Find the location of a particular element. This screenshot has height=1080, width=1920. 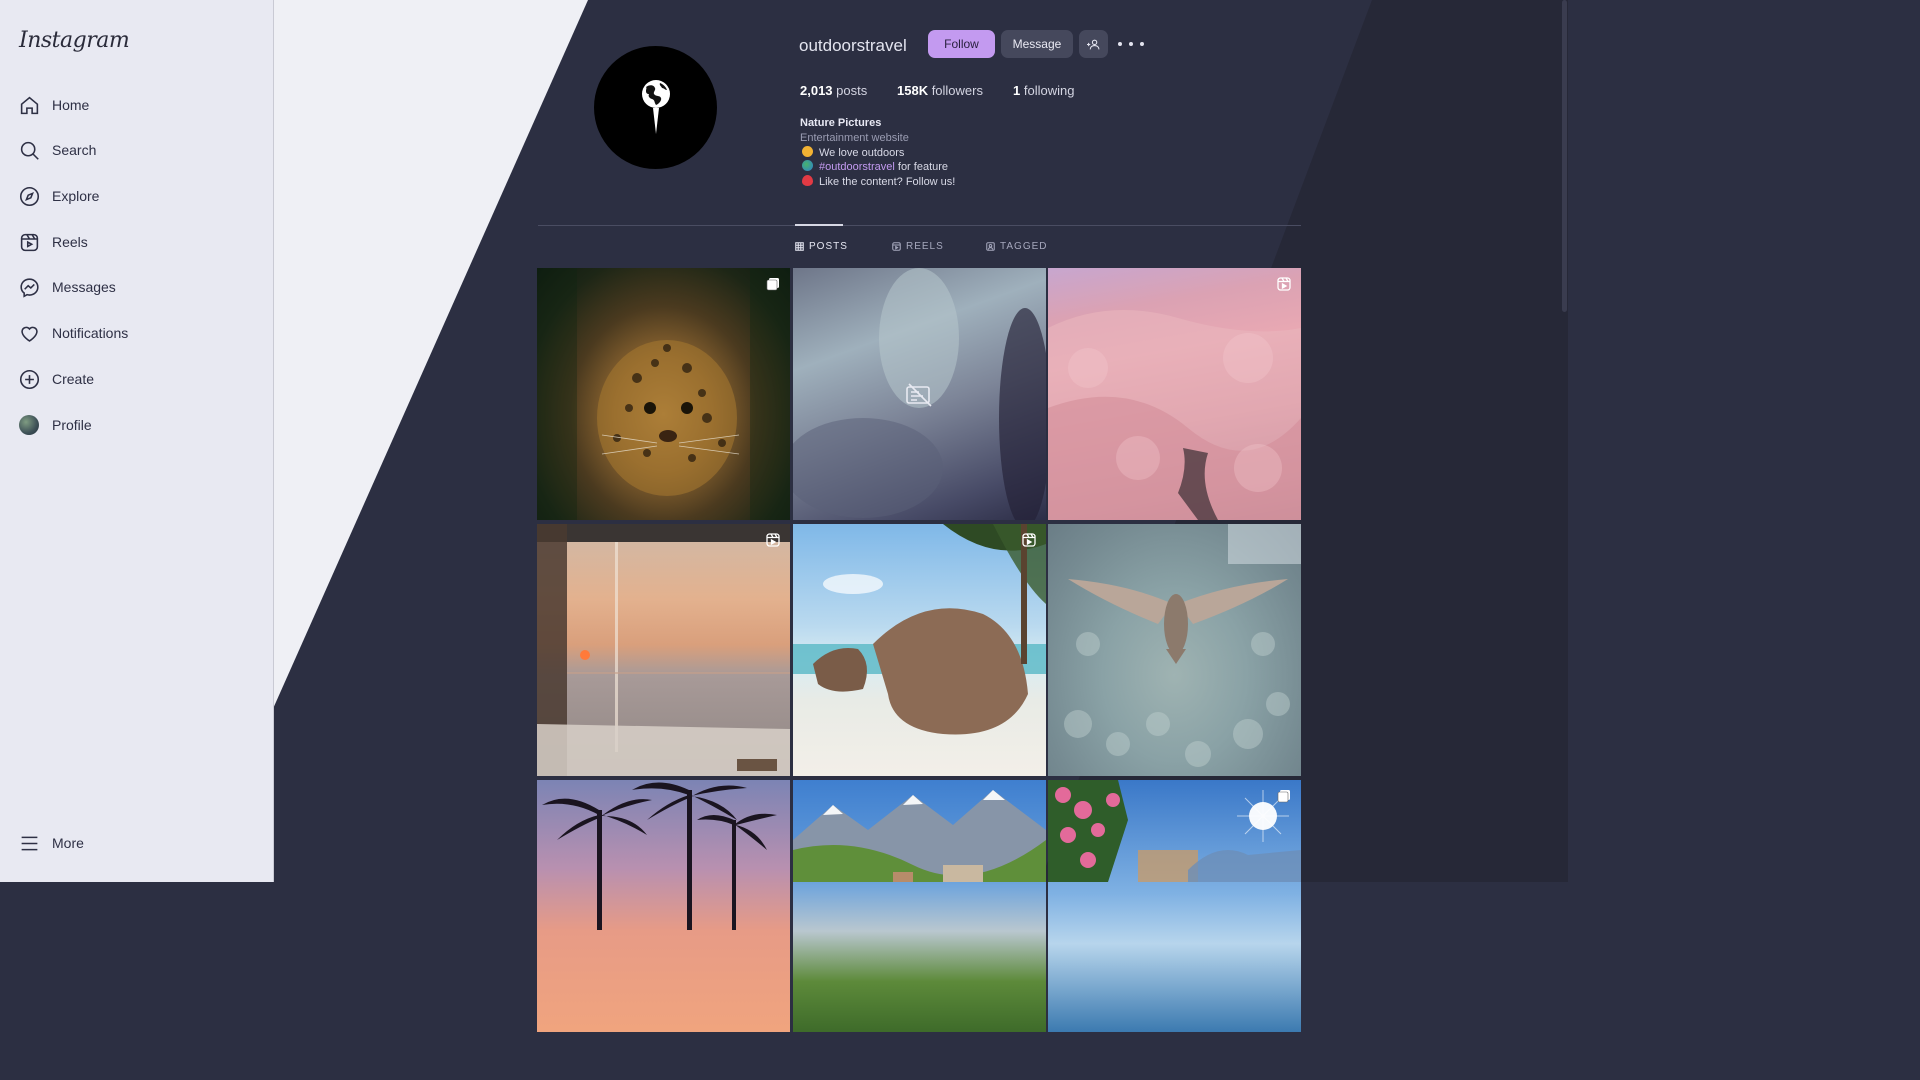

menu-icon is located at coordinates (29, 843).